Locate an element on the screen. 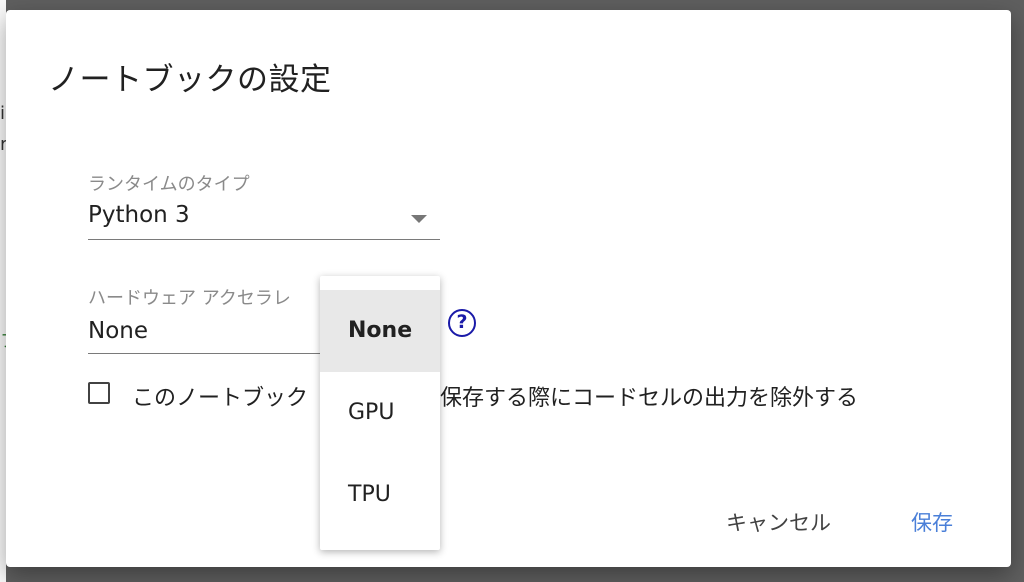 The height and width of the screenshot is (582, 1024). omit-output-checkbox-row: このノートブック を保存する際にコードセルの出力を除外する is located at coordinates (473, 395).